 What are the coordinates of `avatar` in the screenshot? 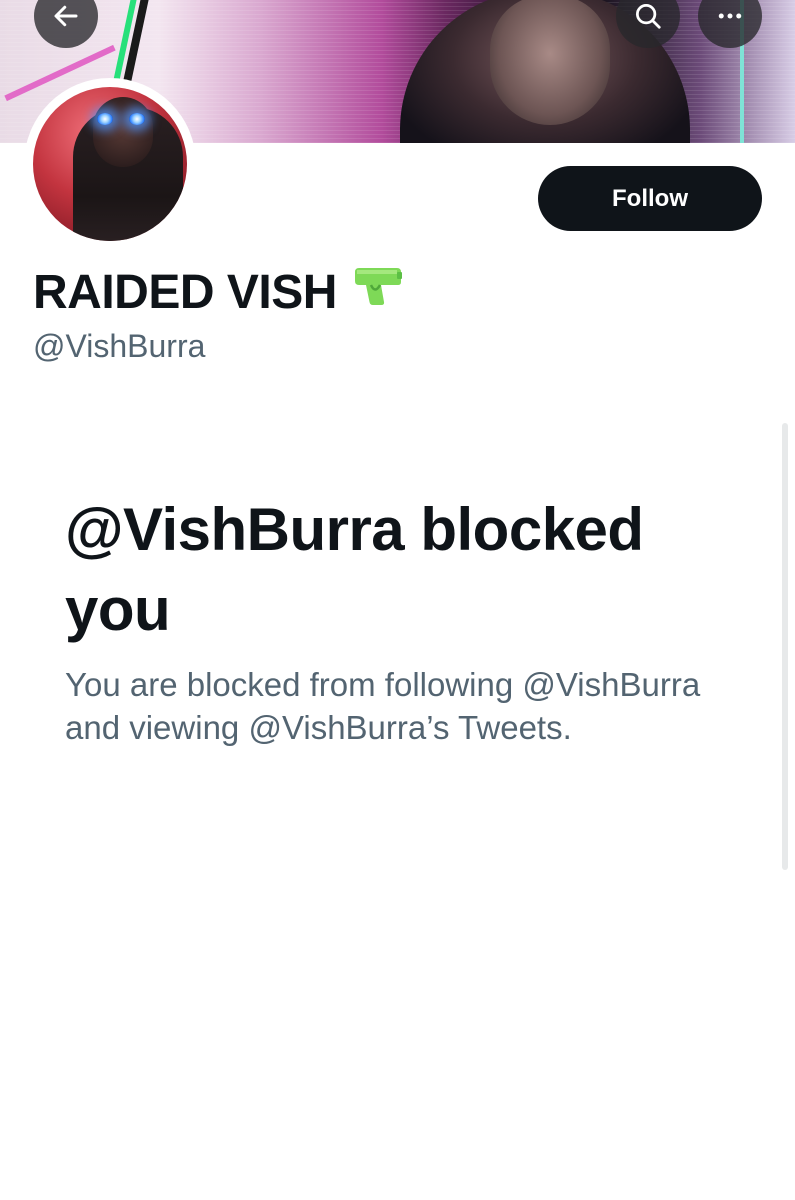 It's located at (110, 164).